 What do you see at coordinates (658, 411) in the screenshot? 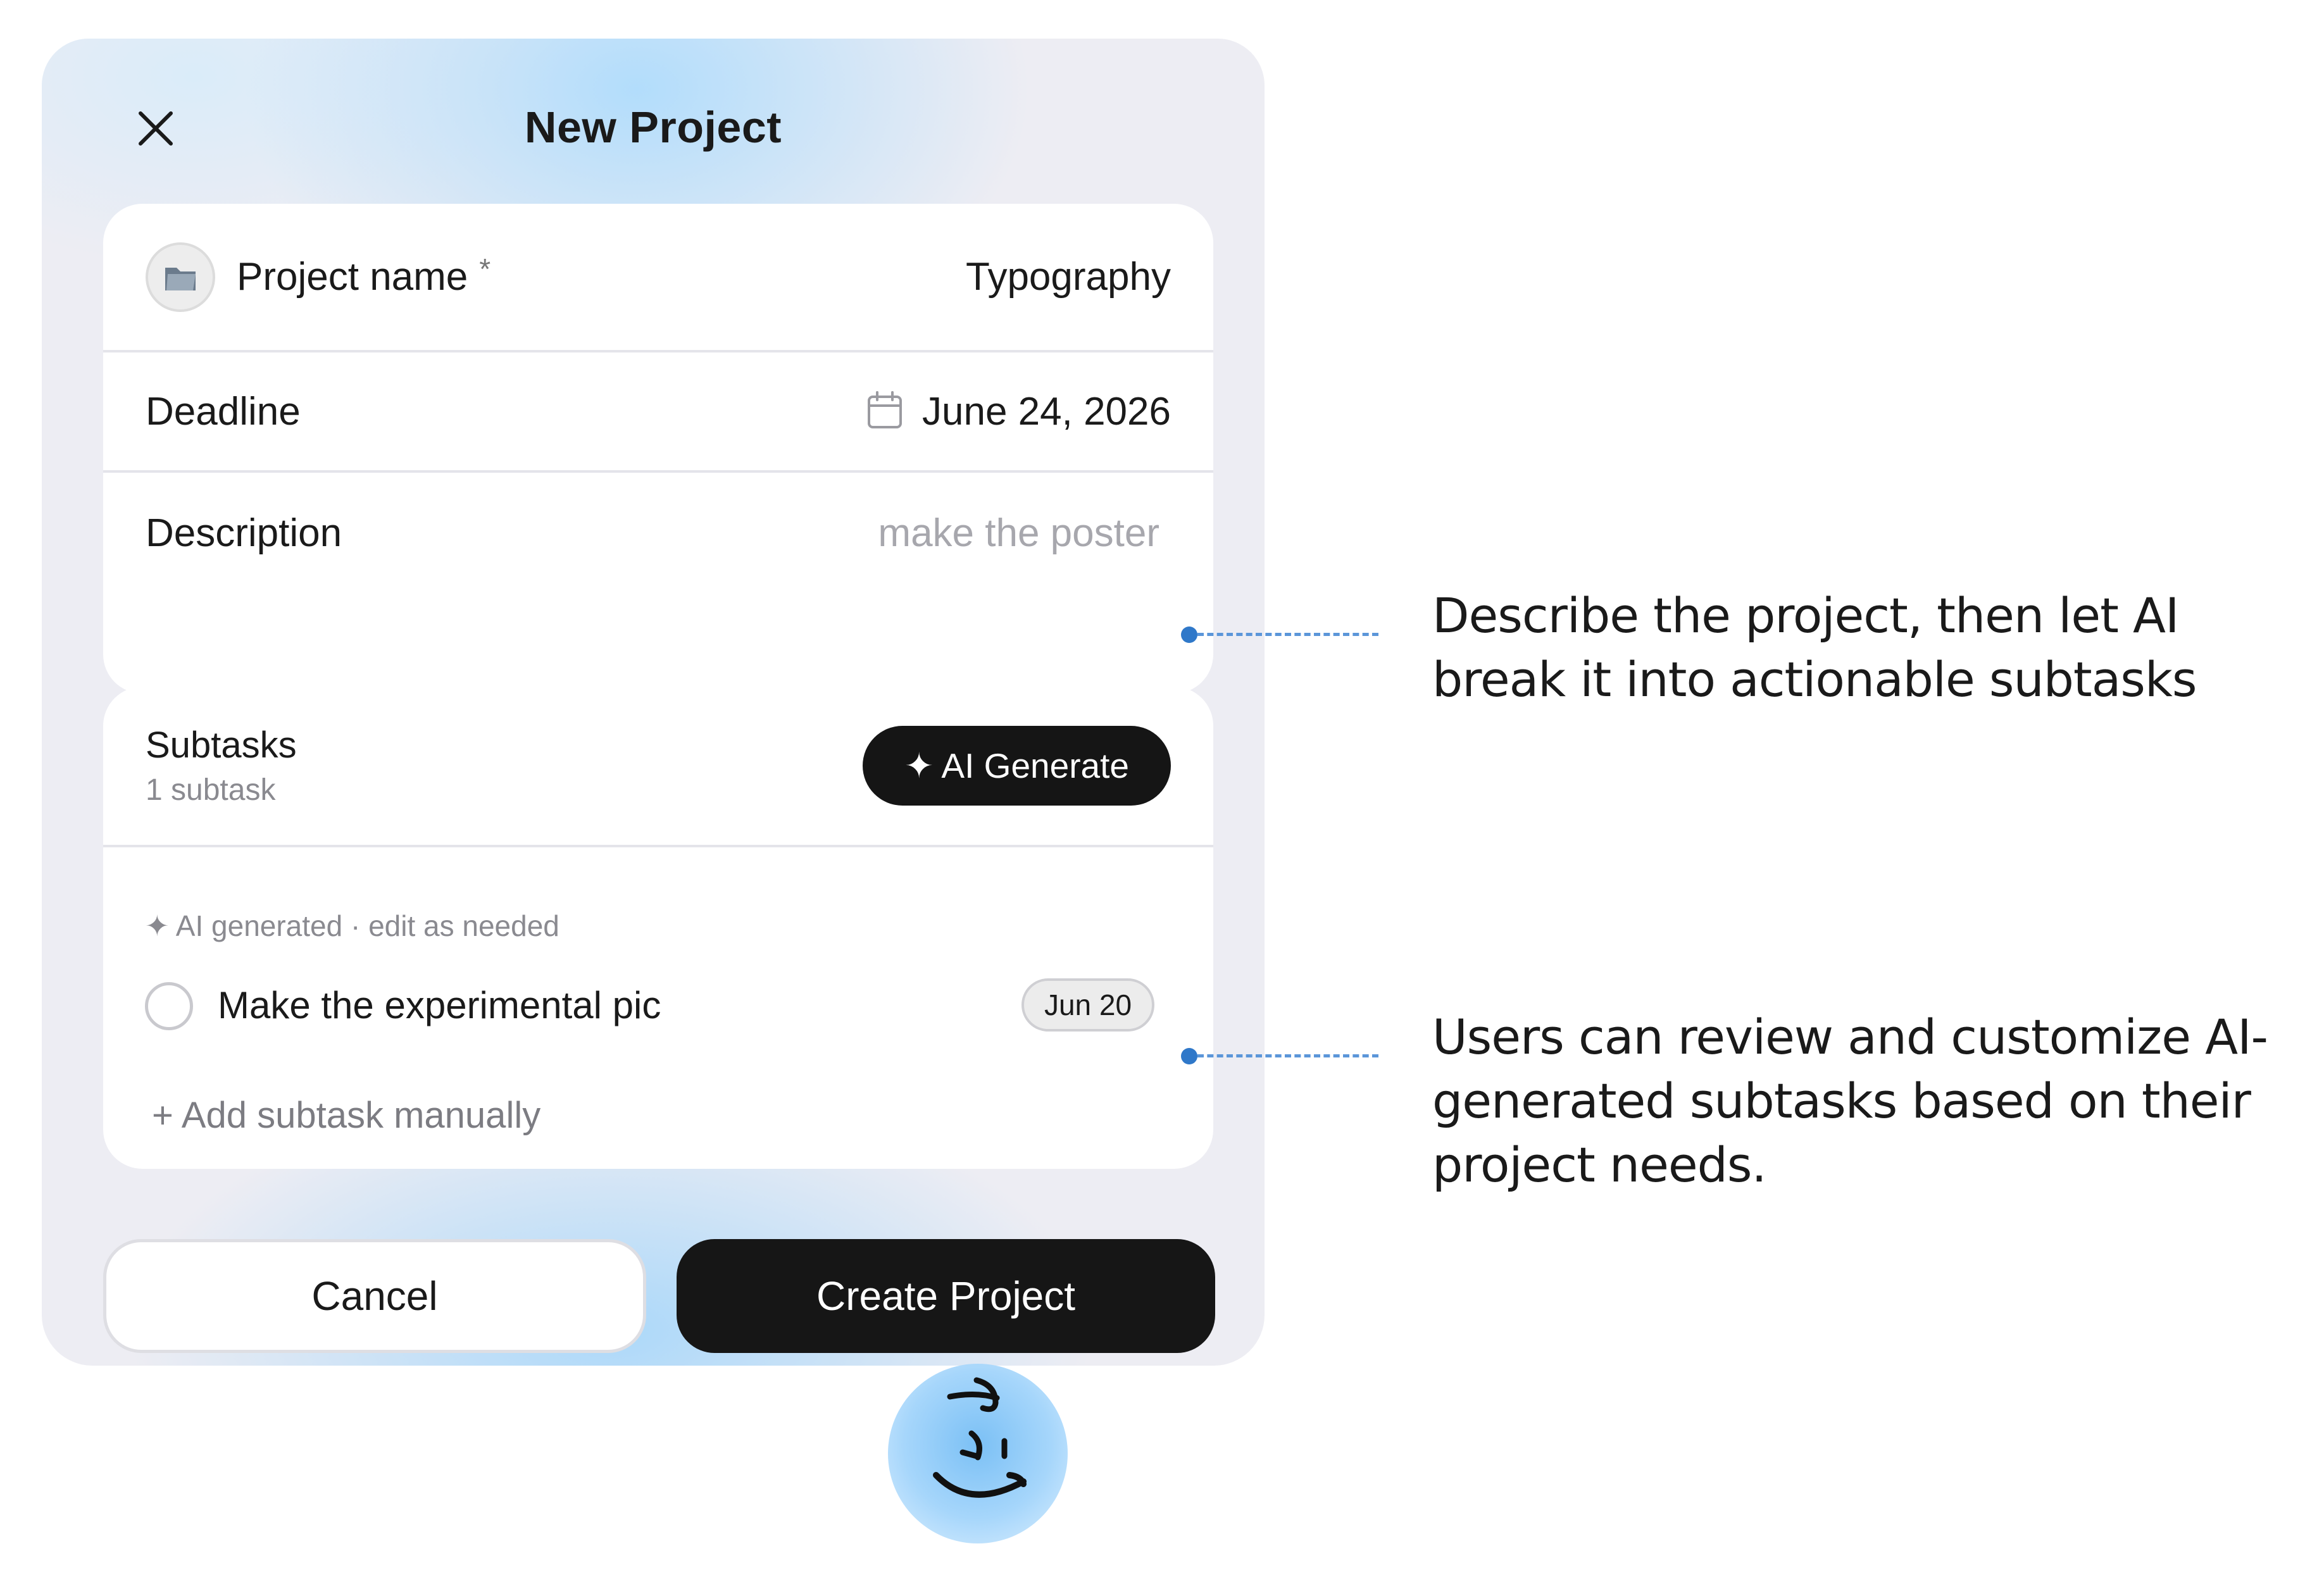
I see `deadline-row: Deadline June 24, 2026` at bounding box center [658, 411].